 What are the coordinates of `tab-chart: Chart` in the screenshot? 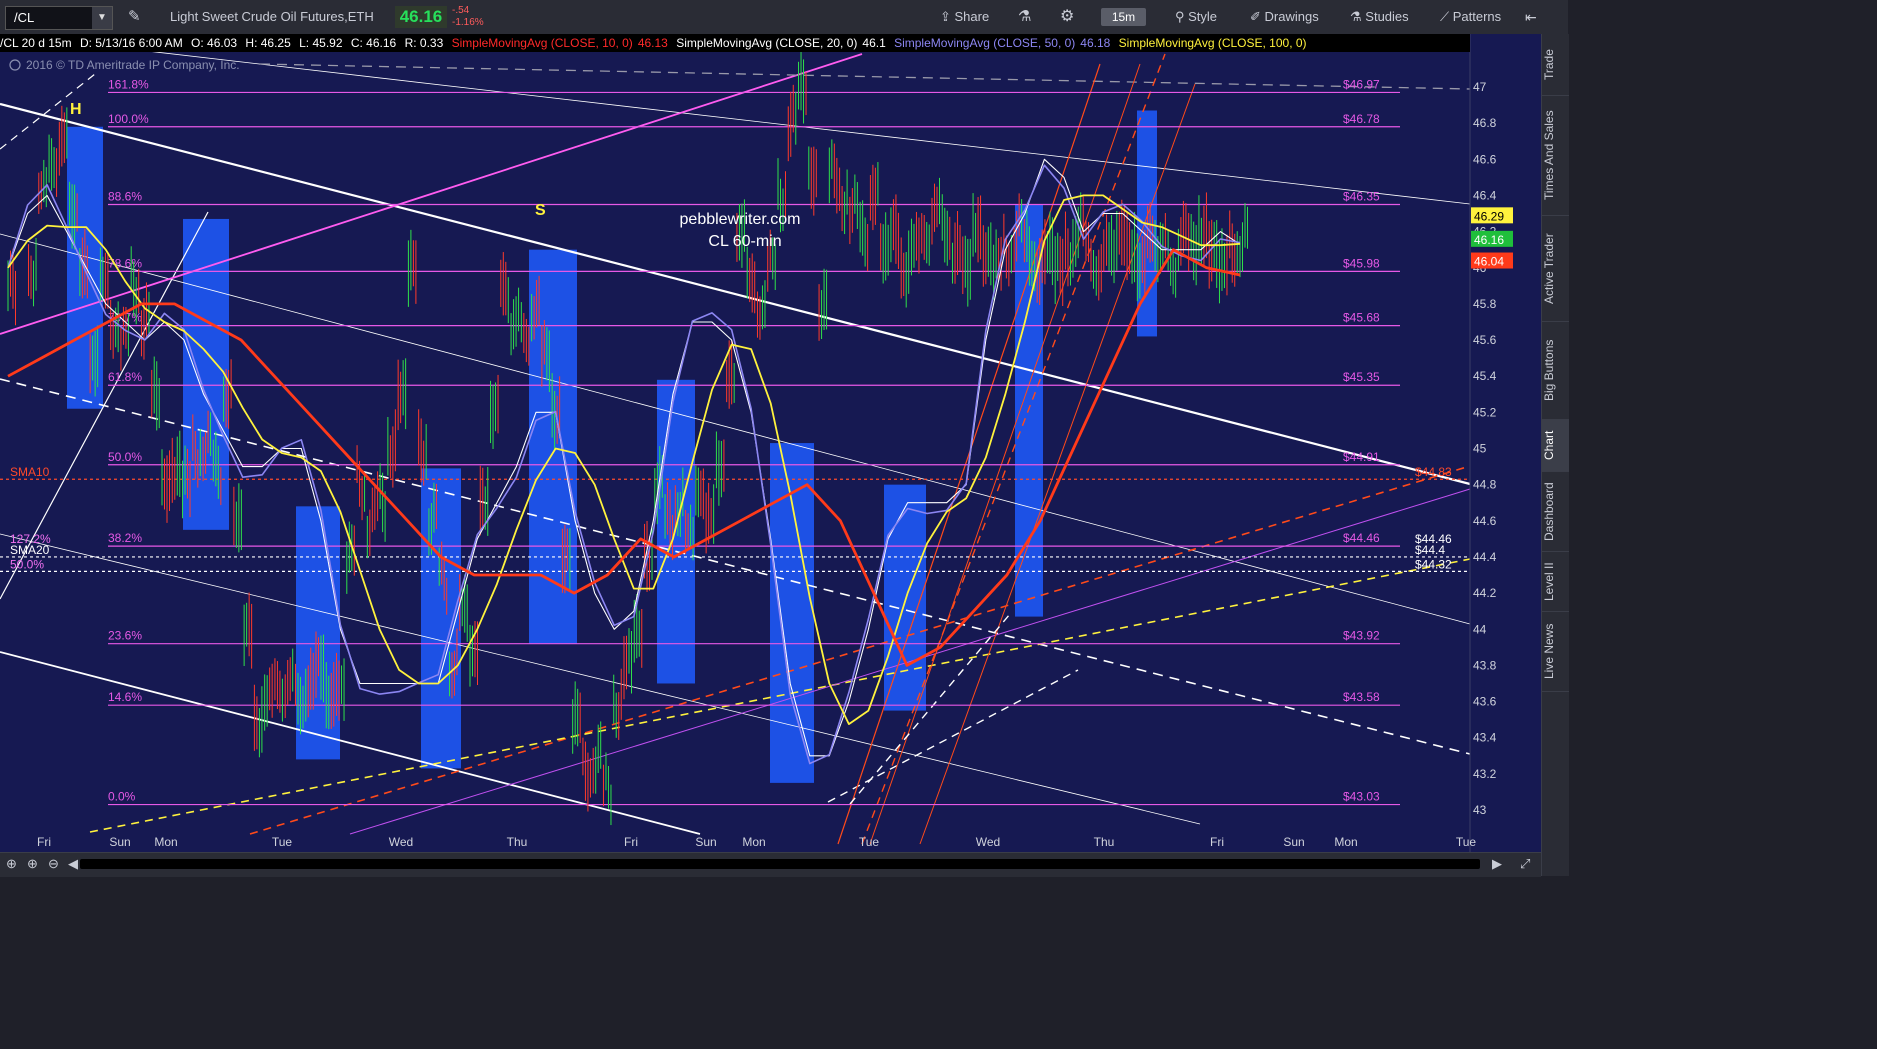 It's located at (1555, 446).